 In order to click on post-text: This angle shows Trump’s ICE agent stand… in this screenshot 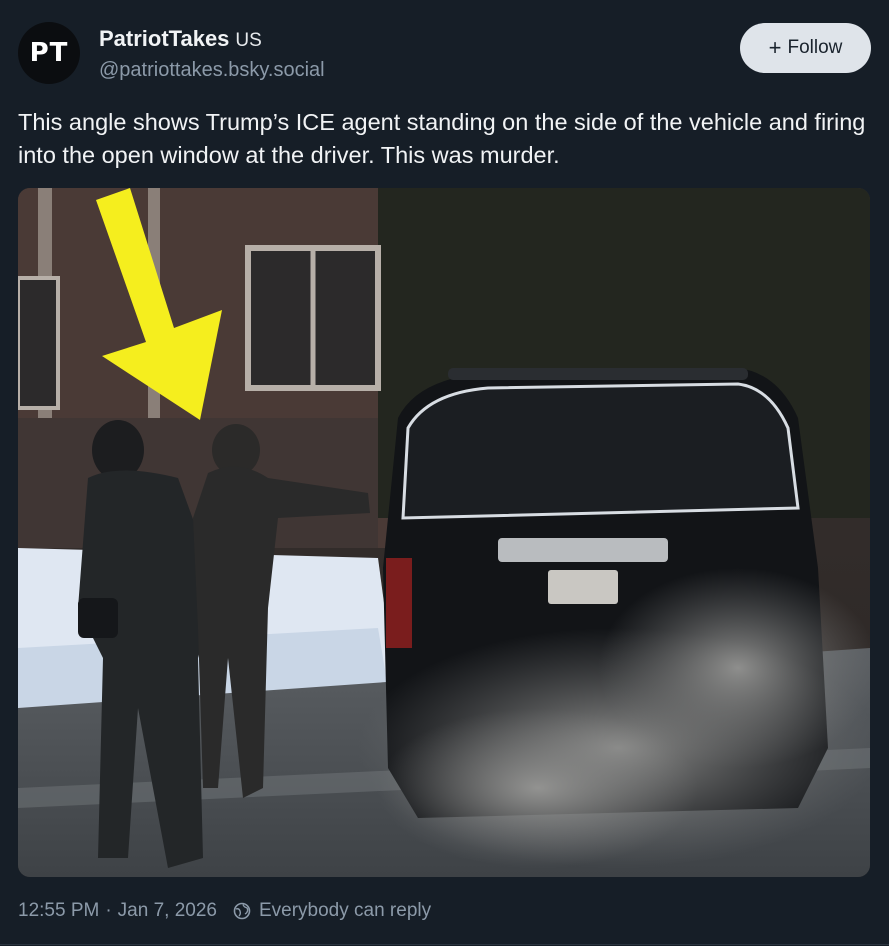, I will do `click(442, 138)`.